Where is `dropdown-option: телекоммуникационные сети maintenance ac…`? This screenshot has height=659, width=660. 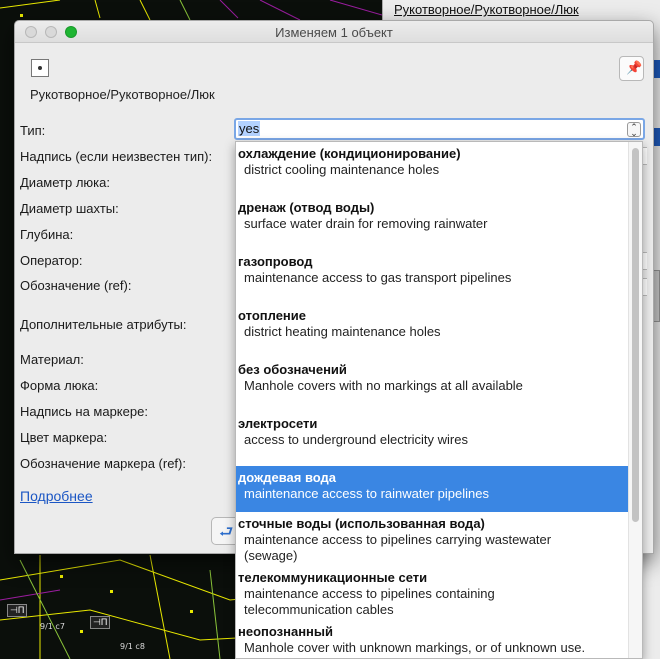
dropdown-option: телекоммуникационные сети maintenance ac… is located at coordinates (432, 592).